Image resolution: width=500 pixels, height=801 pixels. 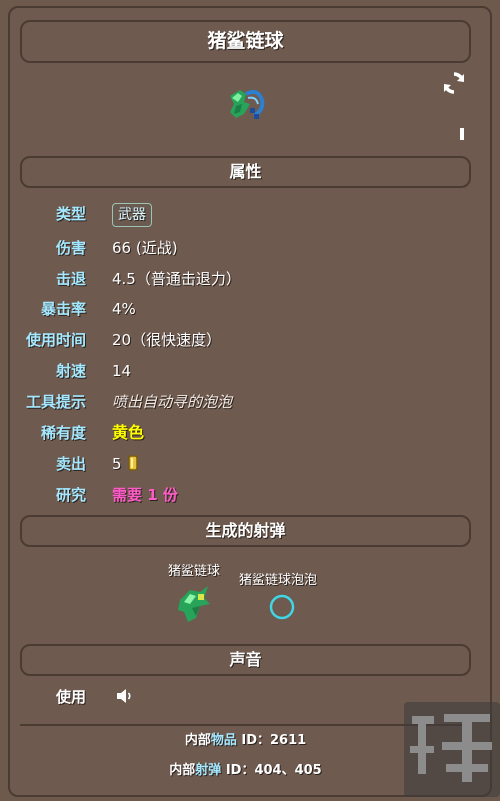 What do you see at coordinates (245, 172) in the screenshot?
I see `section-attributes: 属性` at bounding box center [245, 172].